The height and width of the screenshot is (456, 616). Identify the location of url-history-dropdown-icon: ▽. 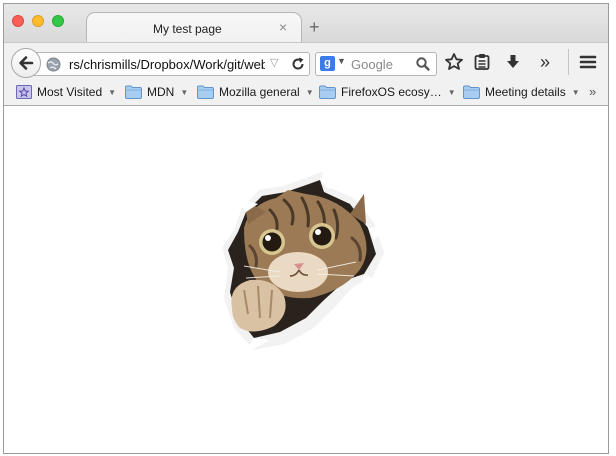
(274, 62).